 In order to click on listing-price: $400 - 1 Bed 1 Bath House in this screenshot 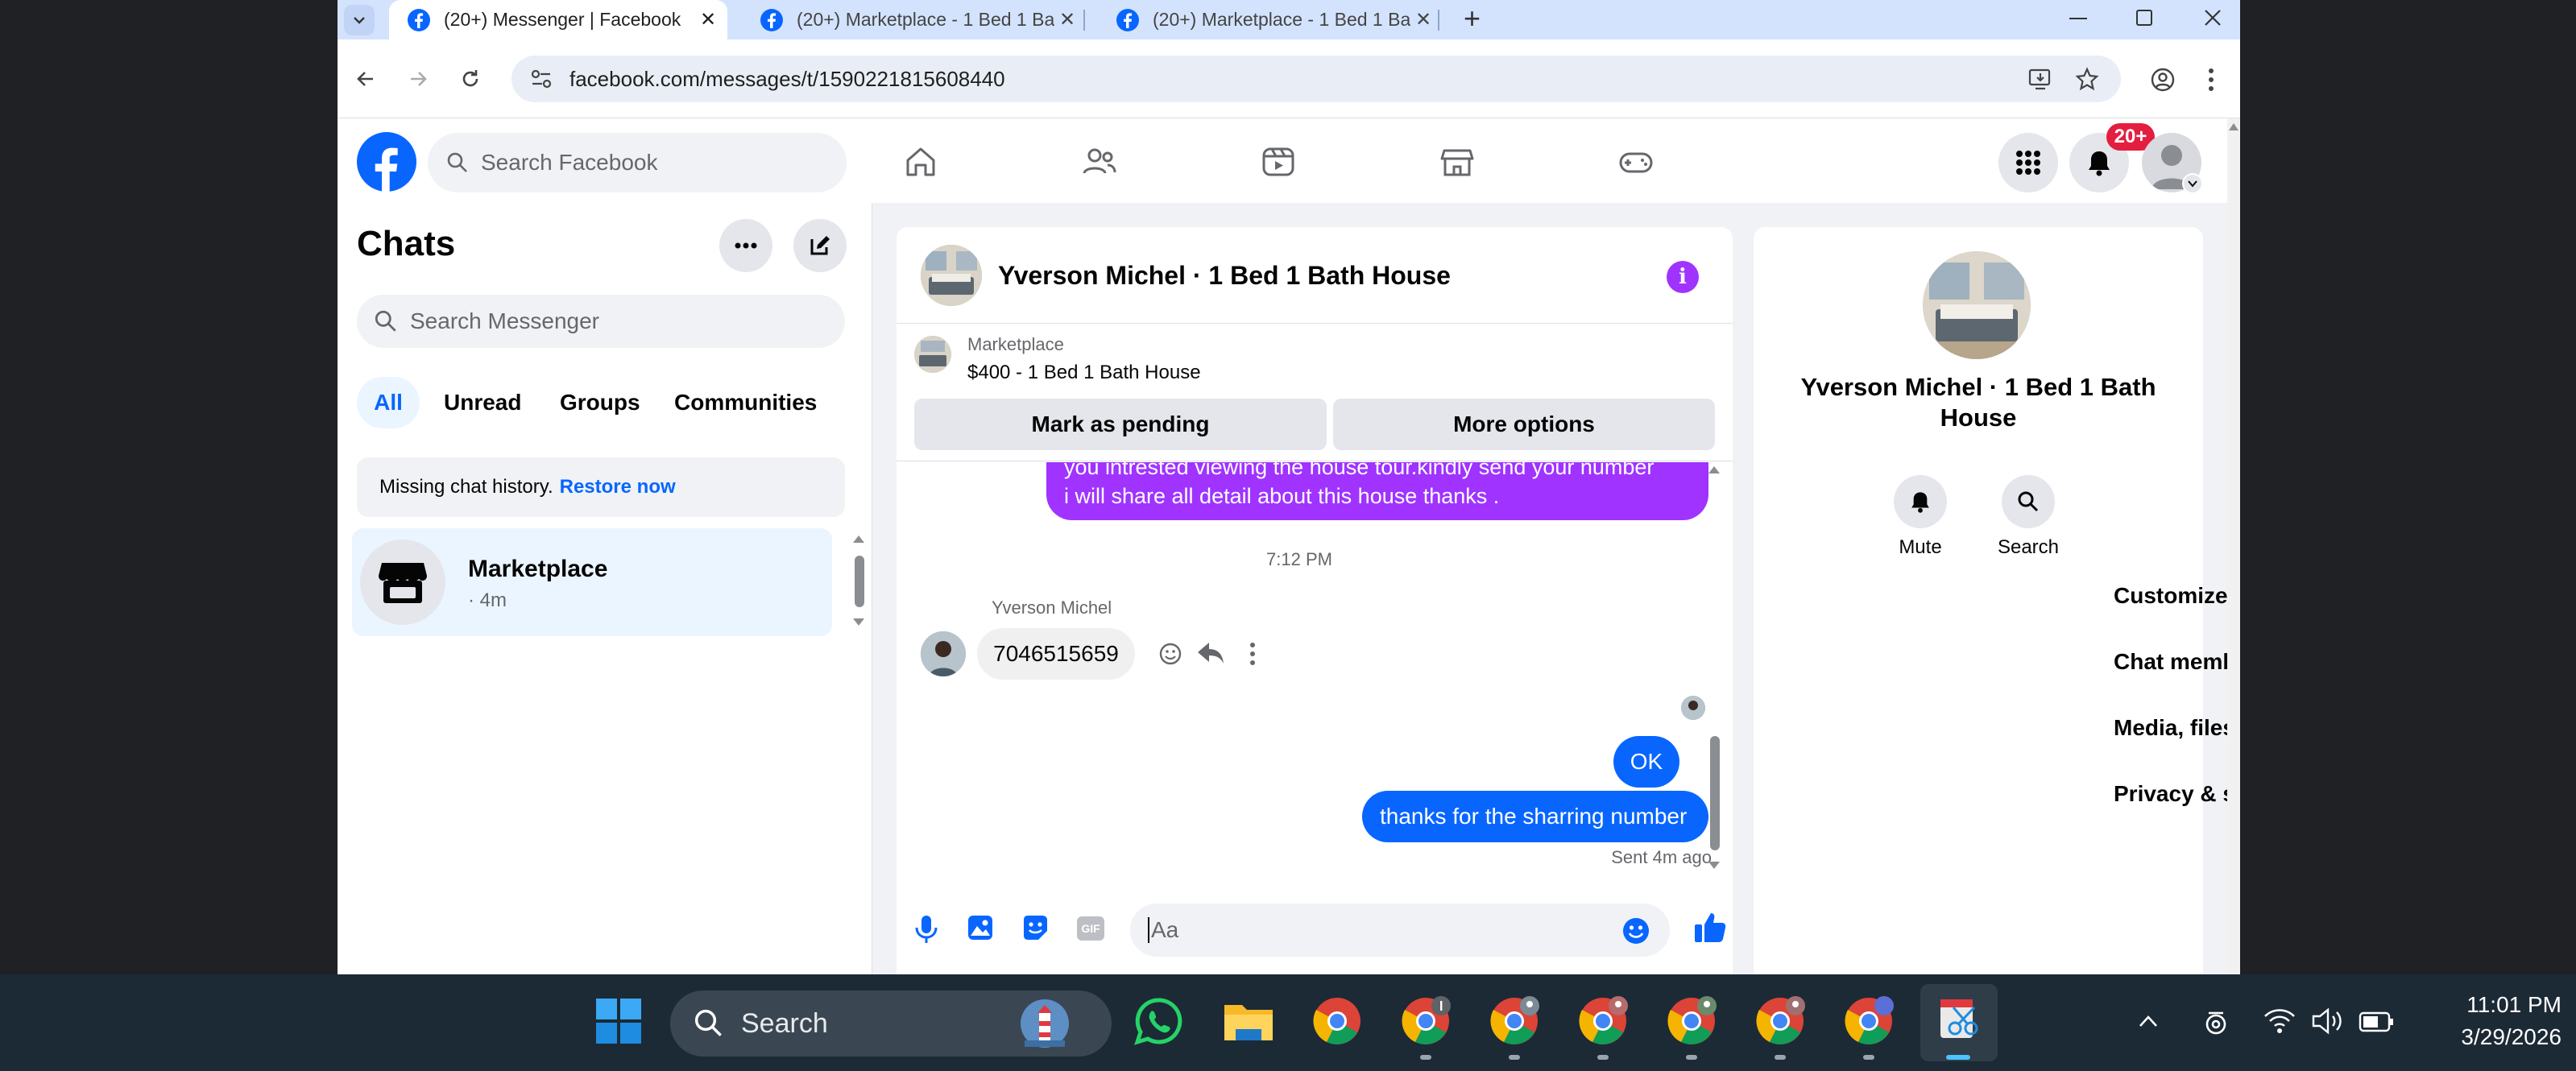, I will do `click(1084, 373)`.